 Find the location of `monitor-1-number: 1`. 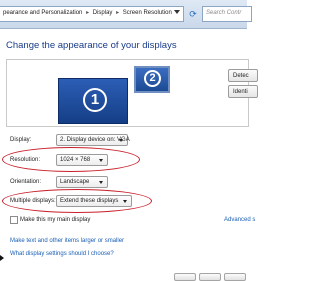

monitor-1-number: 1 is located at coordinates (95, 100).